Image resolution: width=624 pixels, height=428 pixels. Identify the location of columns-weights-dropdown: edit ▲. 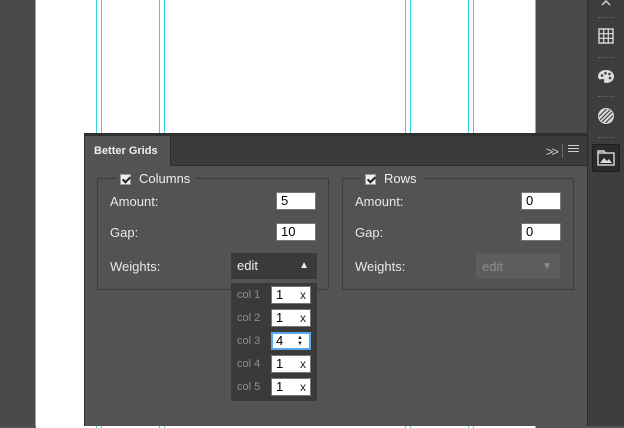
(274, 266).